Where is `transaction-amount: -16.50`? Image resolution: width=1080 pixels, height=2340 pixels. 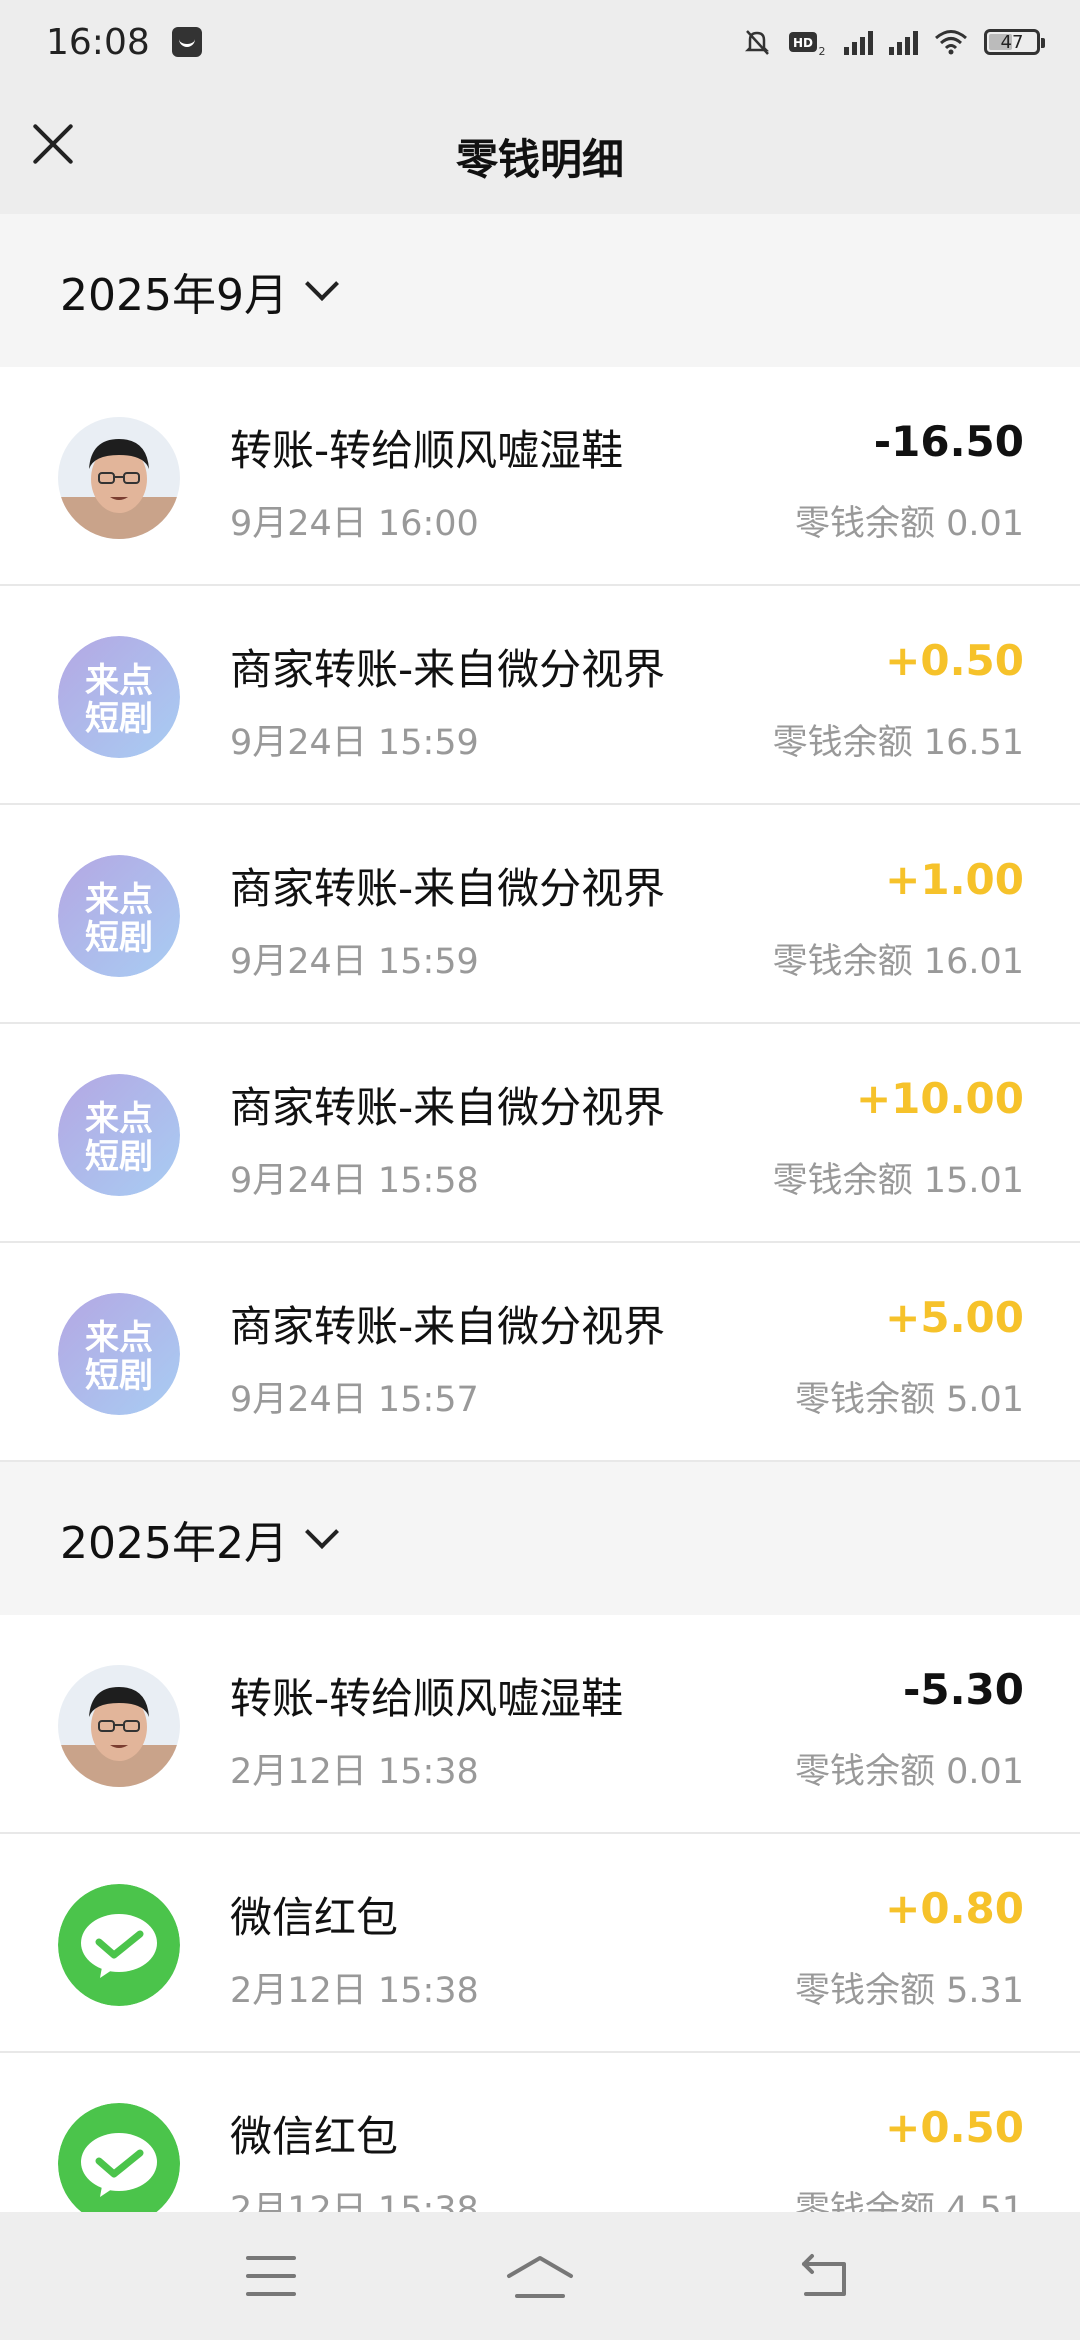 transaction-amount: -16.50 is located at coordinates (948, 441).